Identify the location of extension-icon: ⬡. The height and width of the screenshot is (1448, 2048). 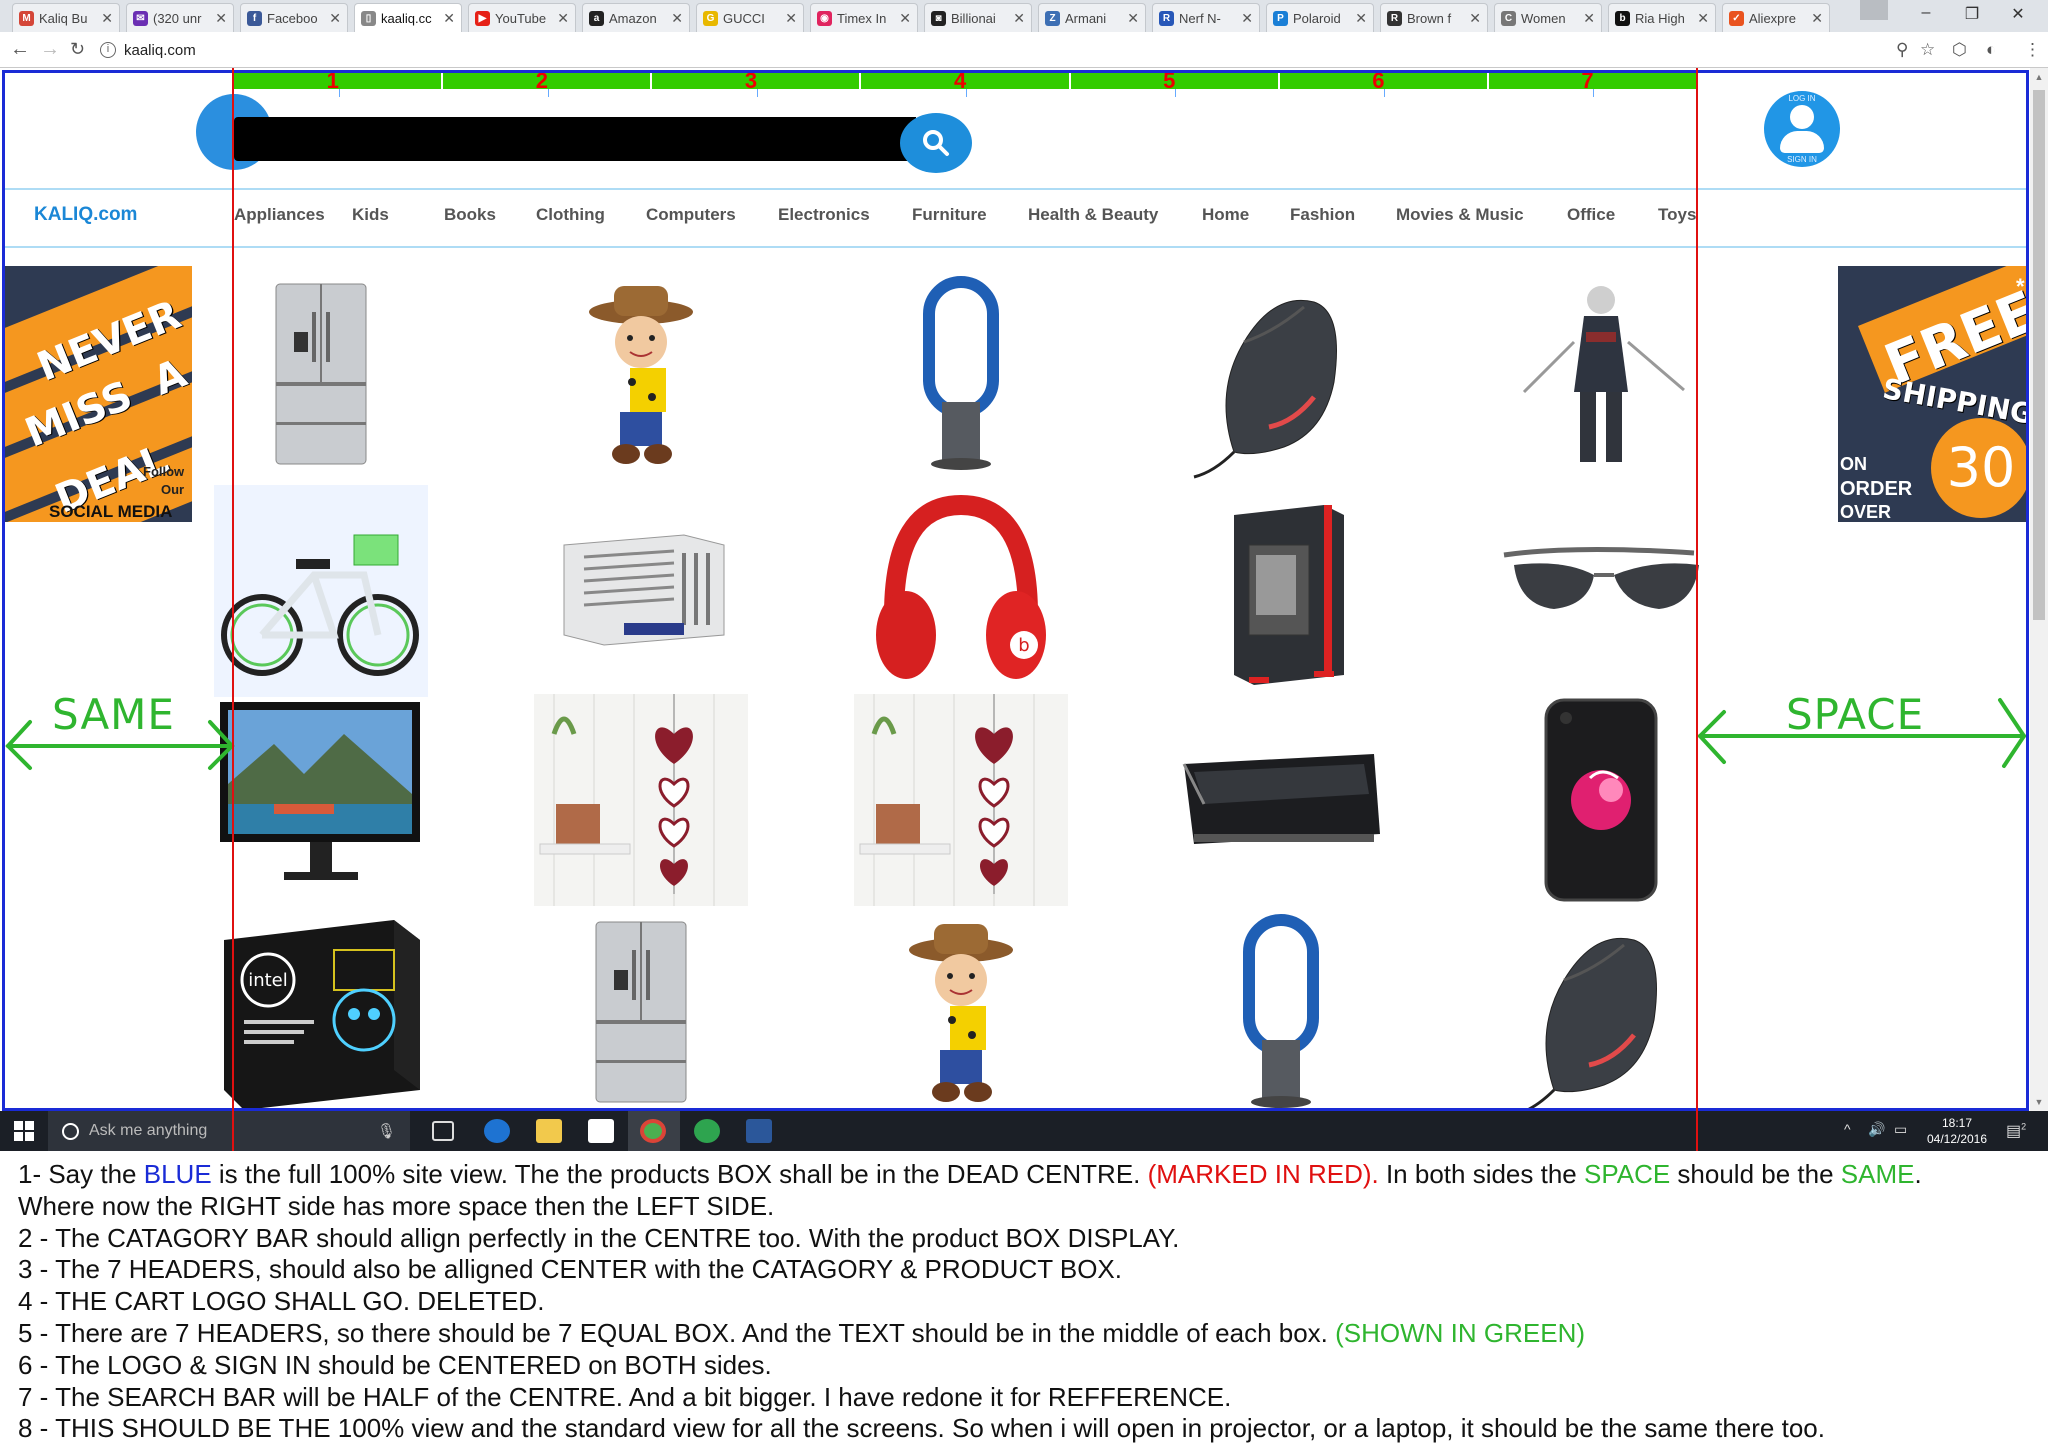
(1959, 50).